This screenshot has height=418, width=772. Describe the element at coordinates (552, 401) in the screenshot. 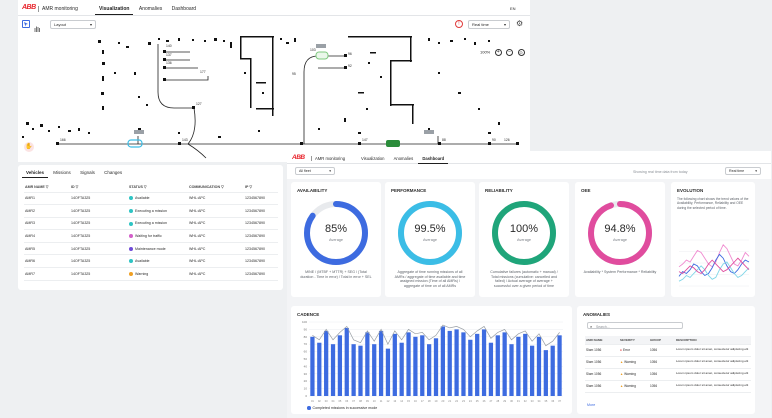

I see `x-tick-label: 36` at that location.